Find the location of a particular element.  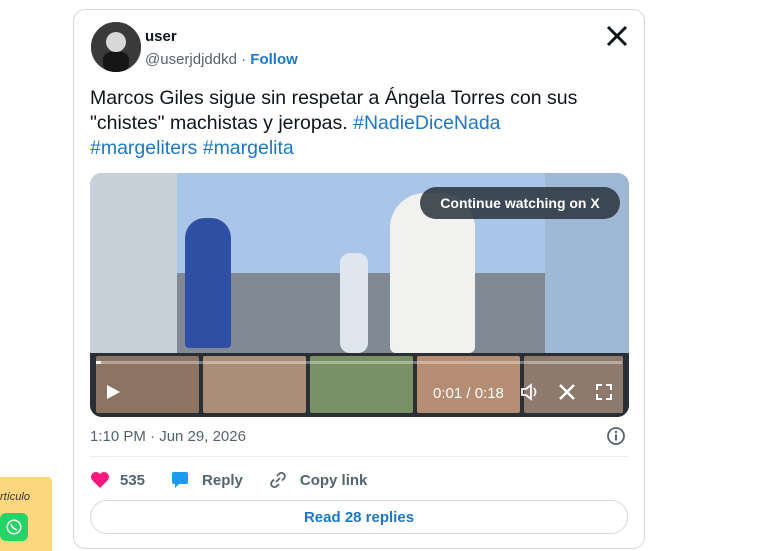

copy-link-button: Copy link is located at coordinates (318, 480).